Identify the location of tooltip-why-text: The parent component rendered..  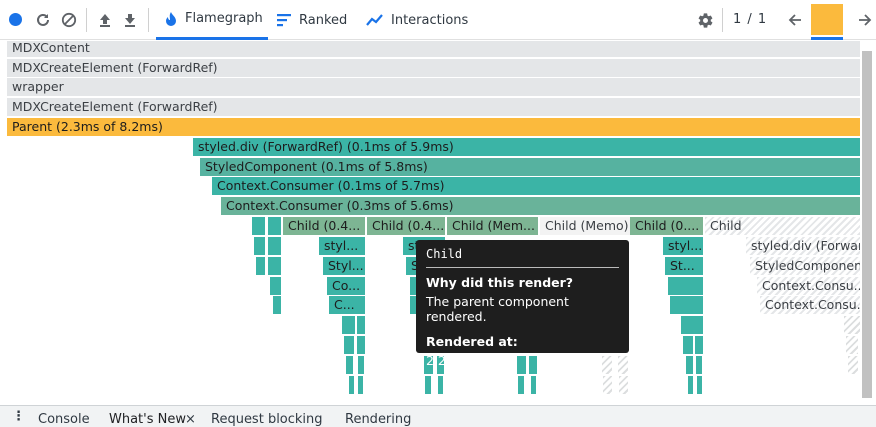
(497, 309).